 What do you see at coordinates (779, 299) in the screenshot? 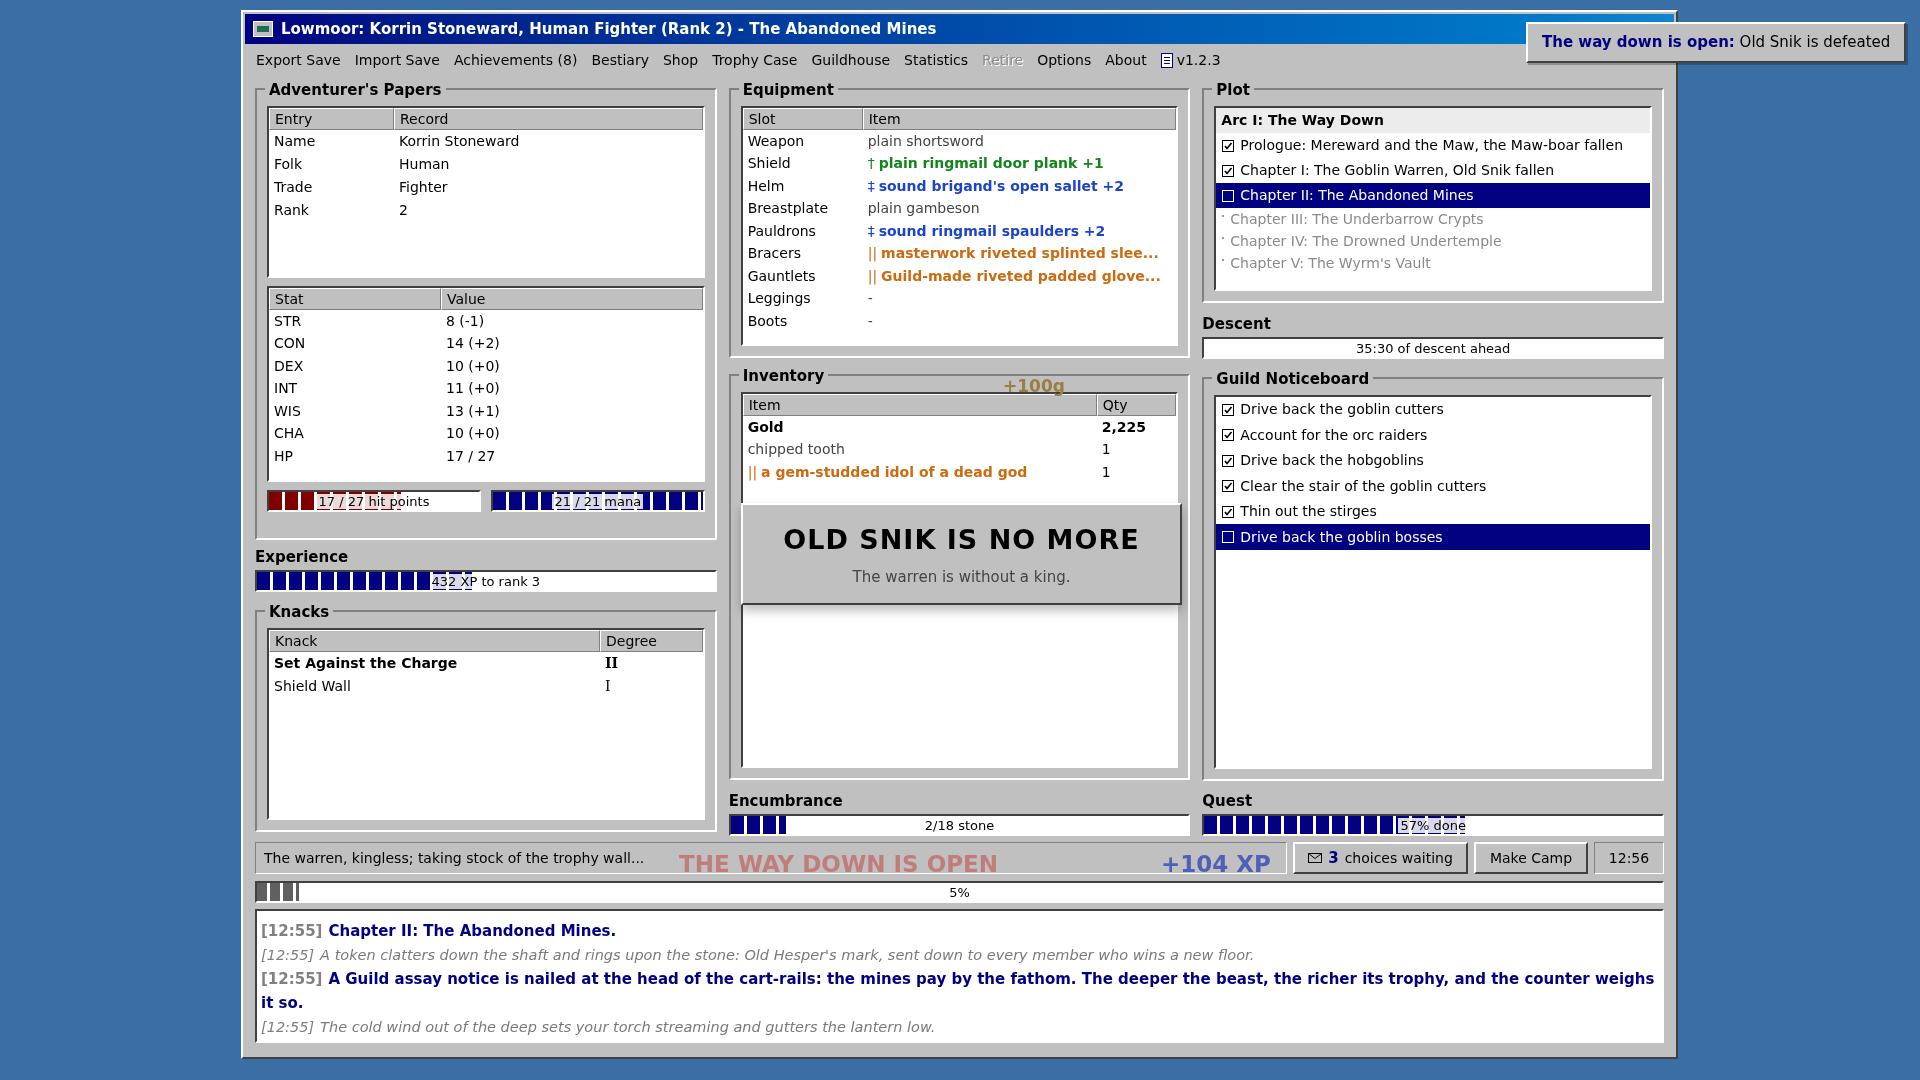
I see `table-cell-text: Leggings` at bounding box center [779, 299].